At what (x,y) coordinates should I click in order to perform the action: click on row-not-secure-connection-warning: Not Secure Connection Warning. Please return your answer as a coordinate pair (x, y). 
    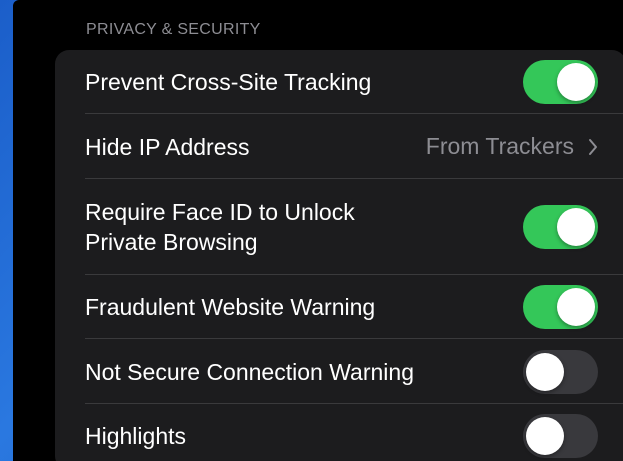
    Looking at the image, I should click on (339, 371).